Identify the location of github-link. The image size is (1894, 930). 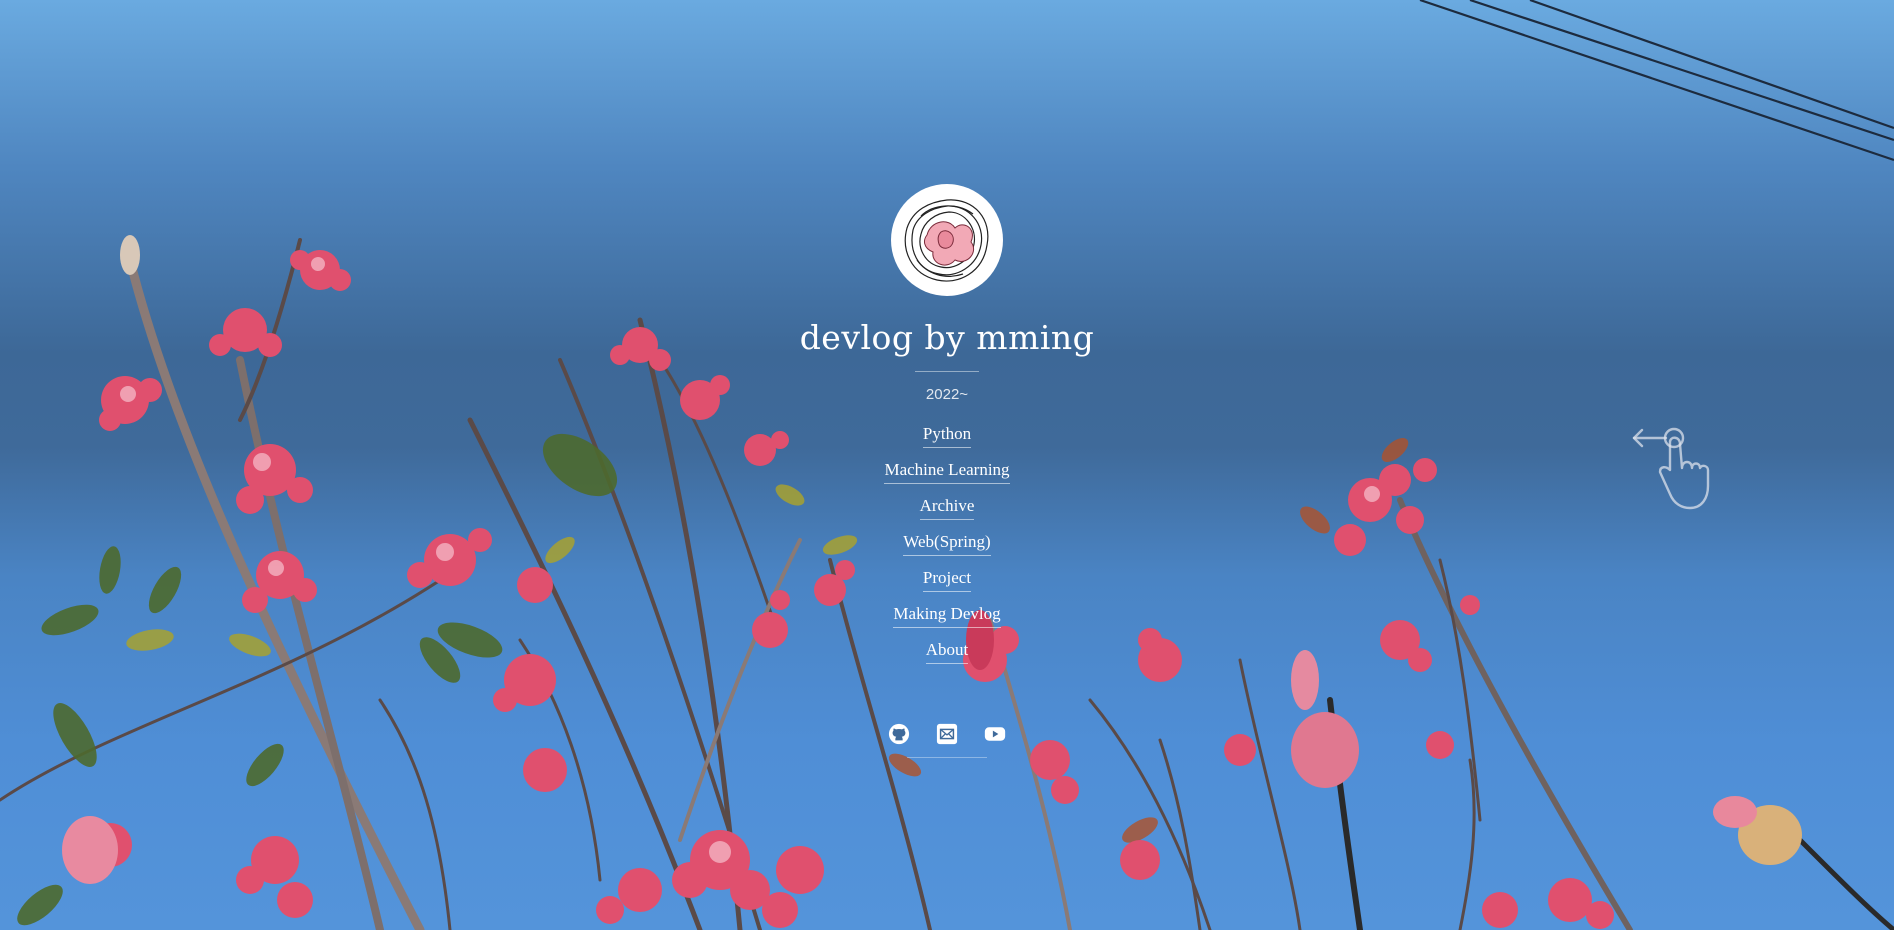
(899, 734).